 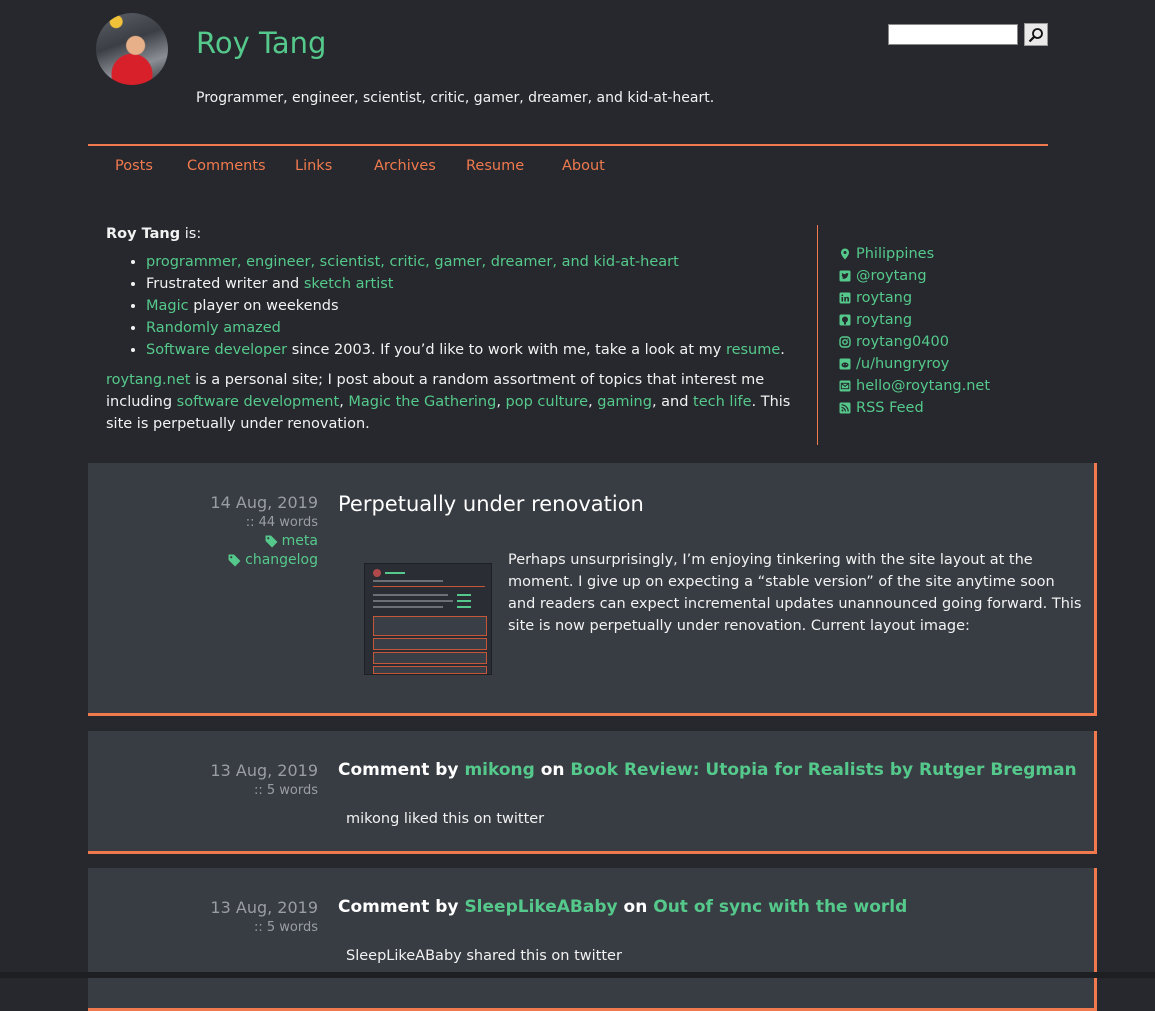 What do you see at coordinates (895, 254) in the screenshot?
I see `social-label: Philippines` at bounding box center [895, 254].